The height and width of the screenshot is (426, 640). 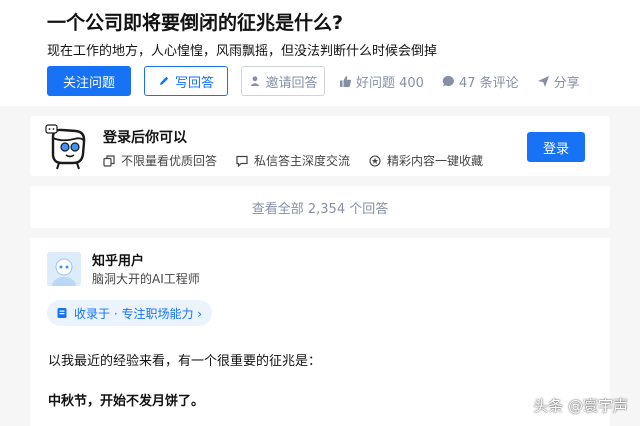 What do you see at coordinates (448, 81) in the screenshot?
I see `comment-icon` at bounding box center [448, 81].